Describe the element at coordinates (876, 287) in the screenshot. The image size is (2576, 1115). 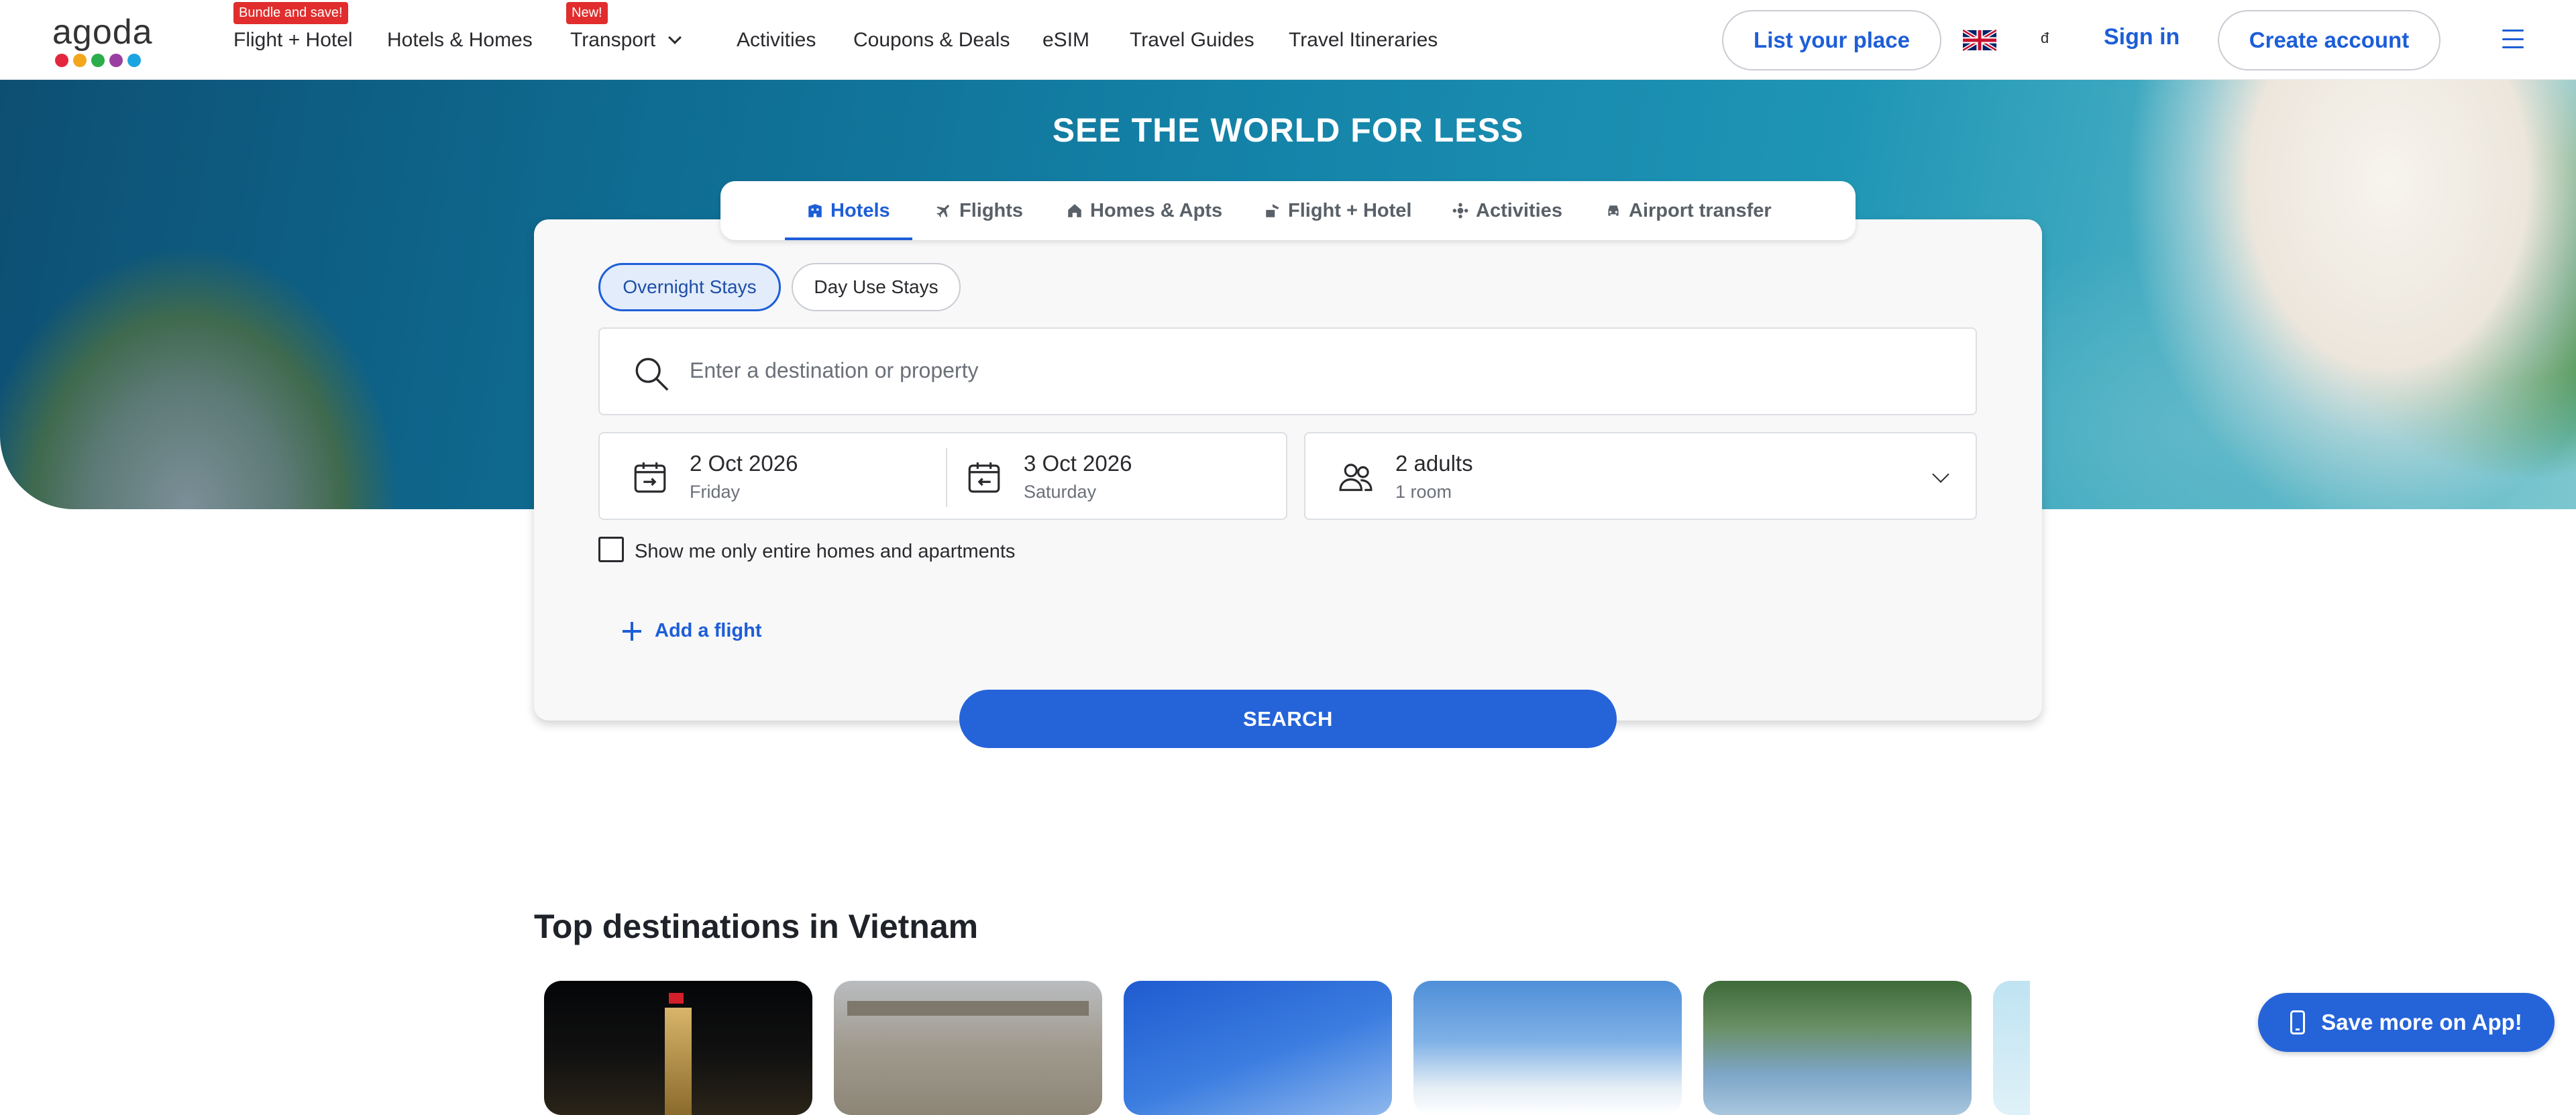
I see `day-use-stays-toggle: Day Use Stays` at that location.